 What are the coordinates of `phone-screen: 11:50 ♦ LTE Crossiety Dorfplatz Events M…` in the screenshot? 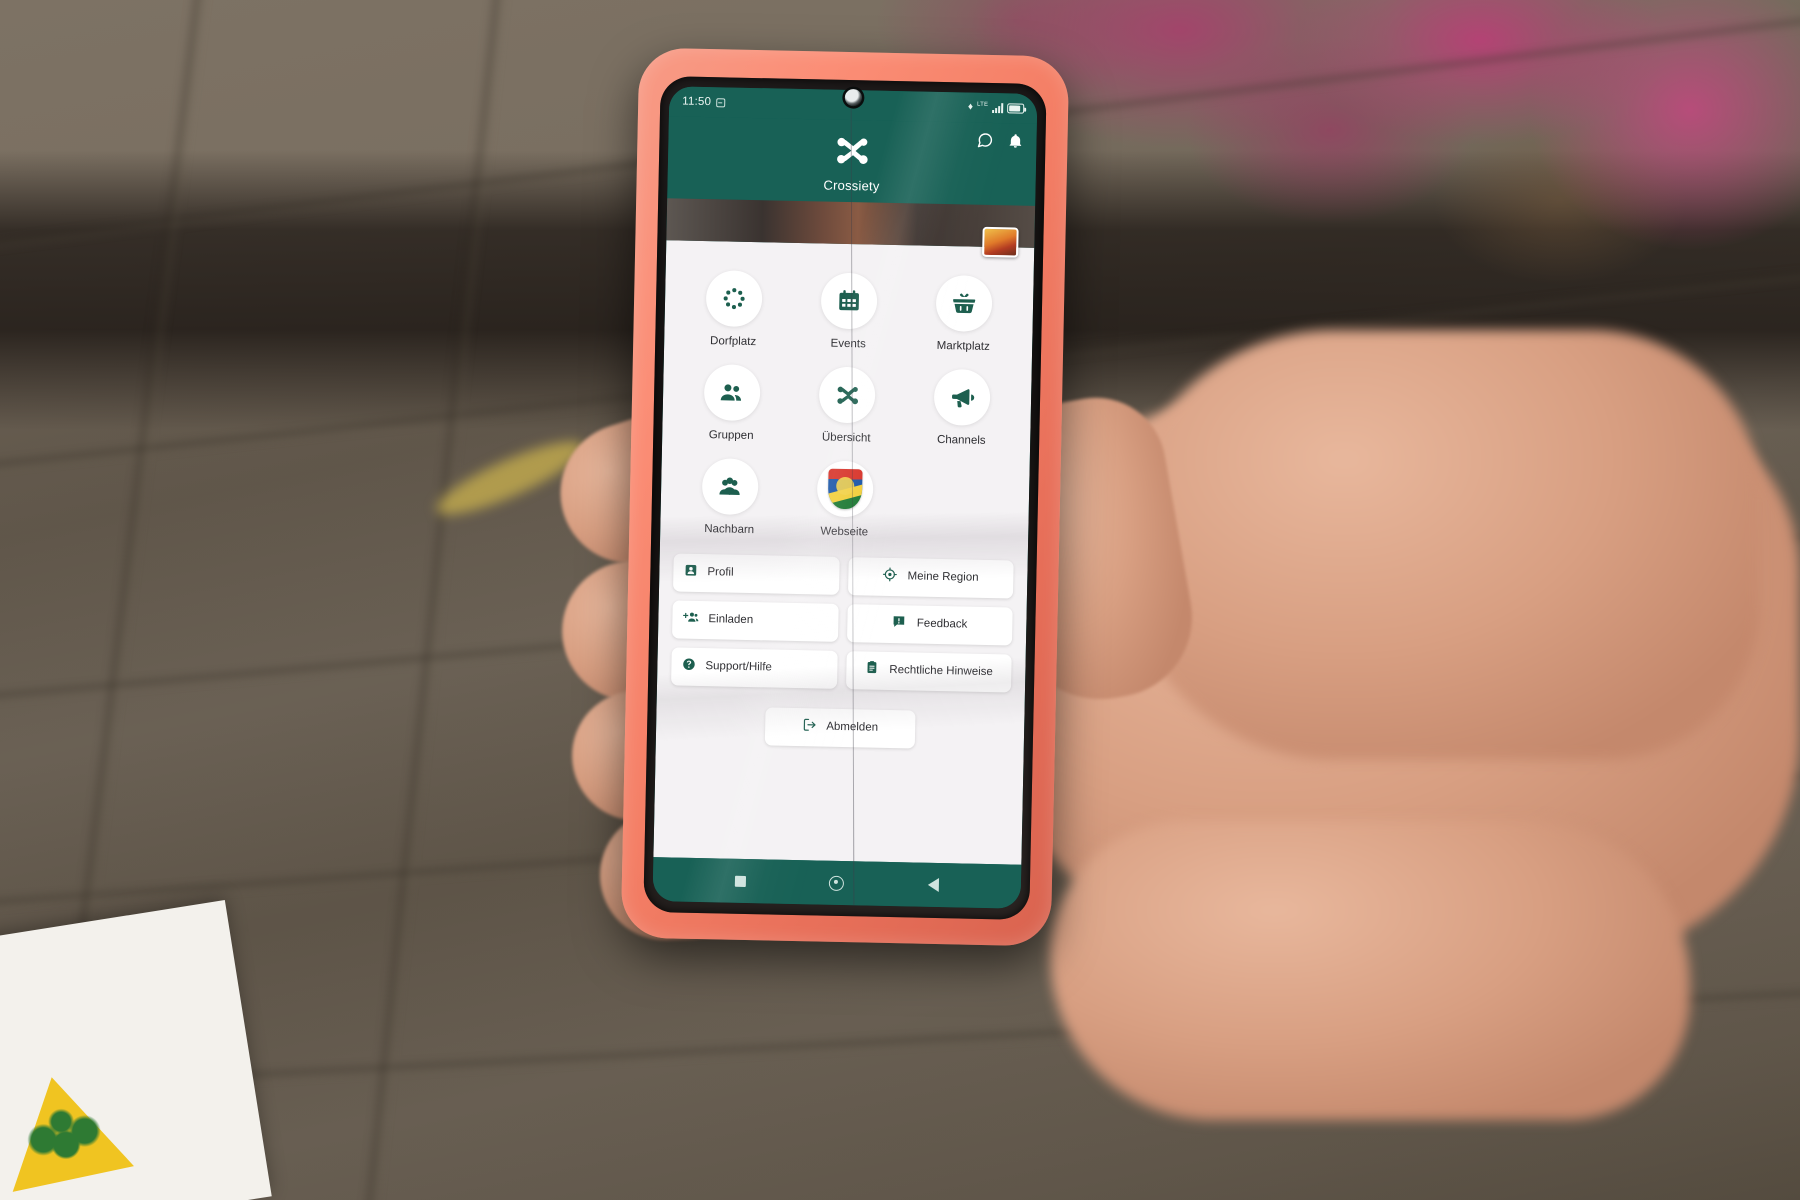 It's located at (845, 497).